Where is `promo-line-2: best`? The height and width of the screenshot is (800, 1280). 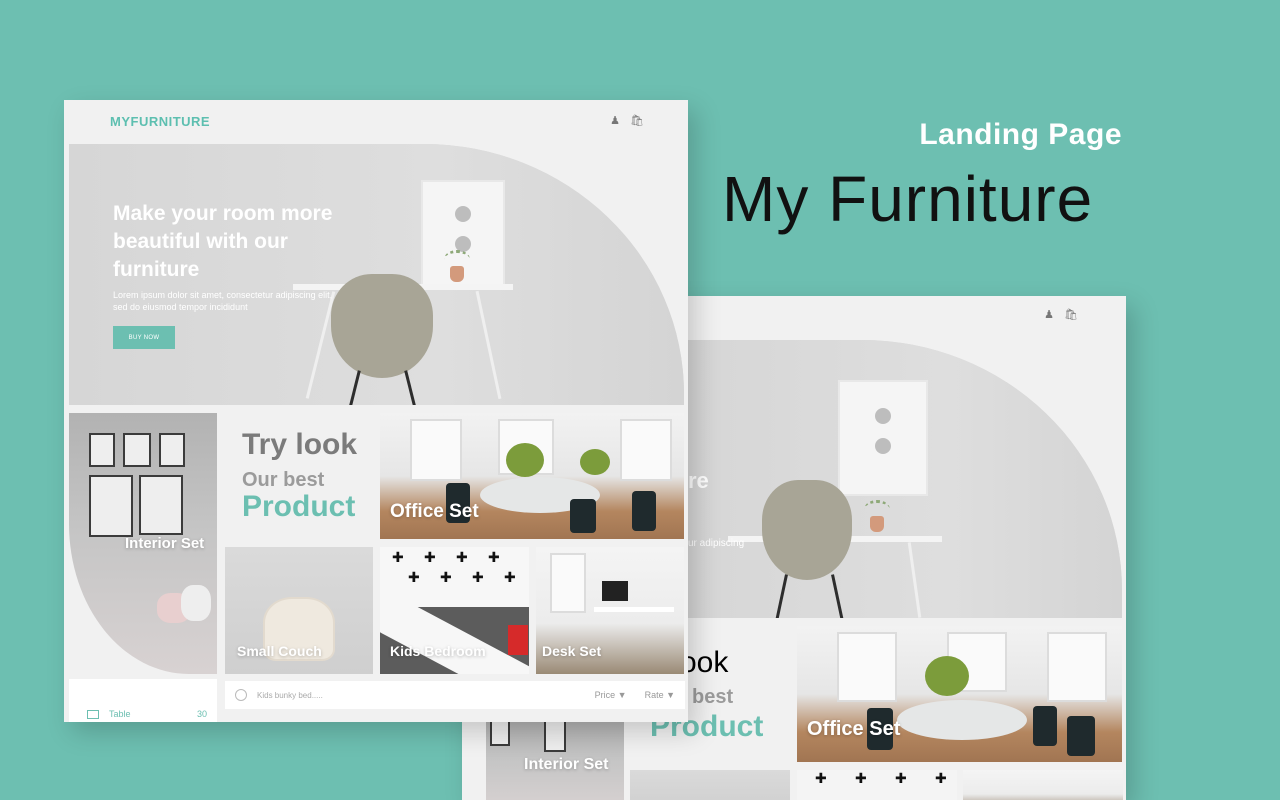 promo-line-2: best is located at coordinates (713, 697).